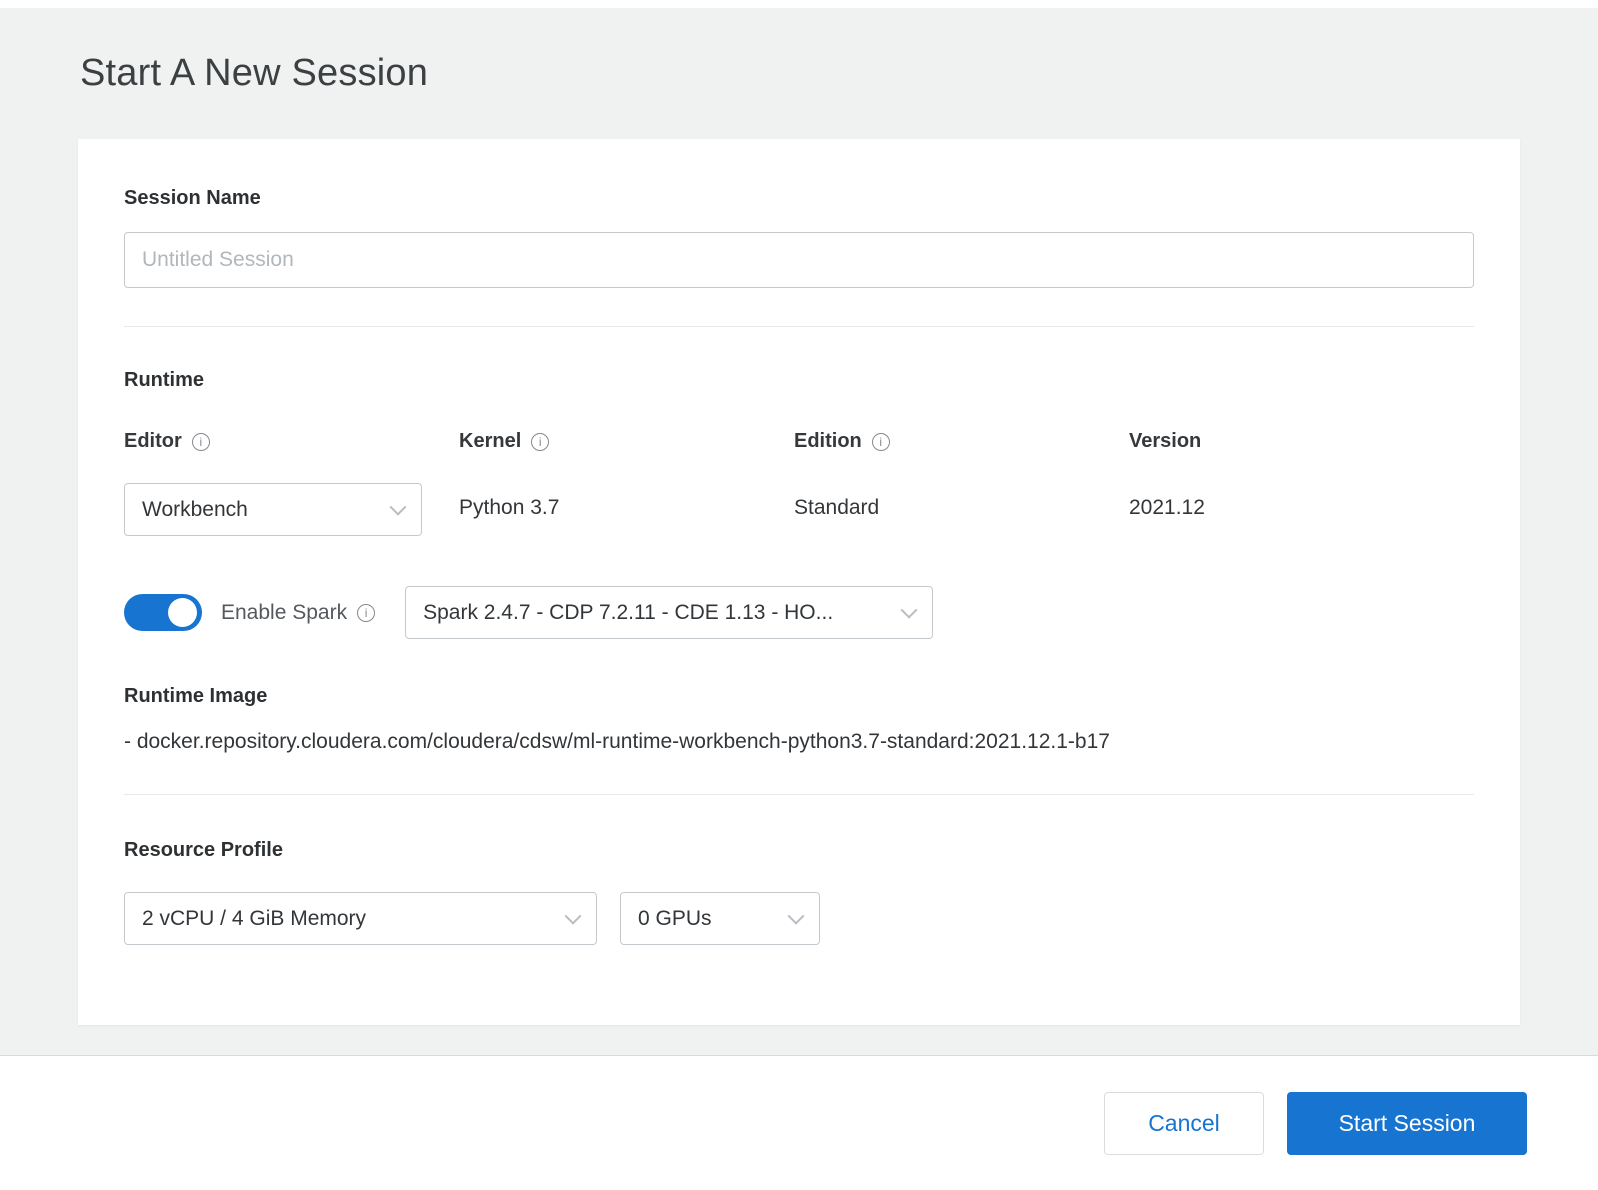  Describe the element at coordinates (366, 612) in the screenshot. I see `spark-info-icon` at that location.